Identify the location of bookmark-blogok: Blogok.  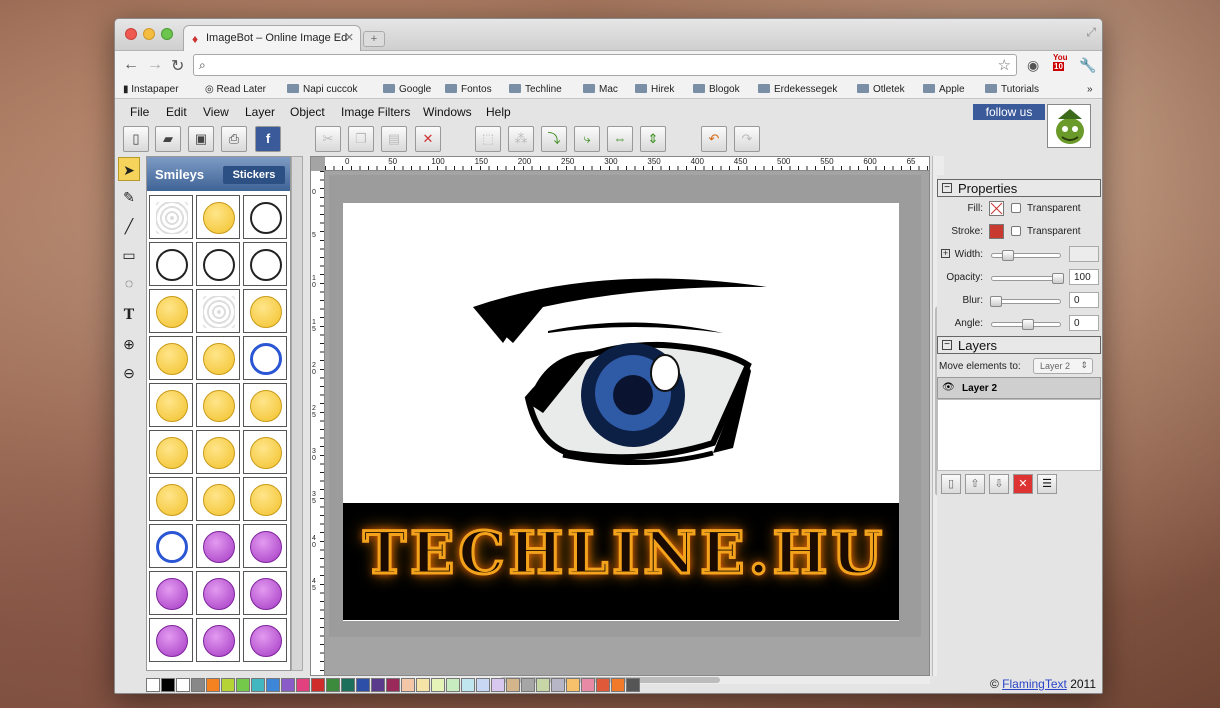
(716, 89).